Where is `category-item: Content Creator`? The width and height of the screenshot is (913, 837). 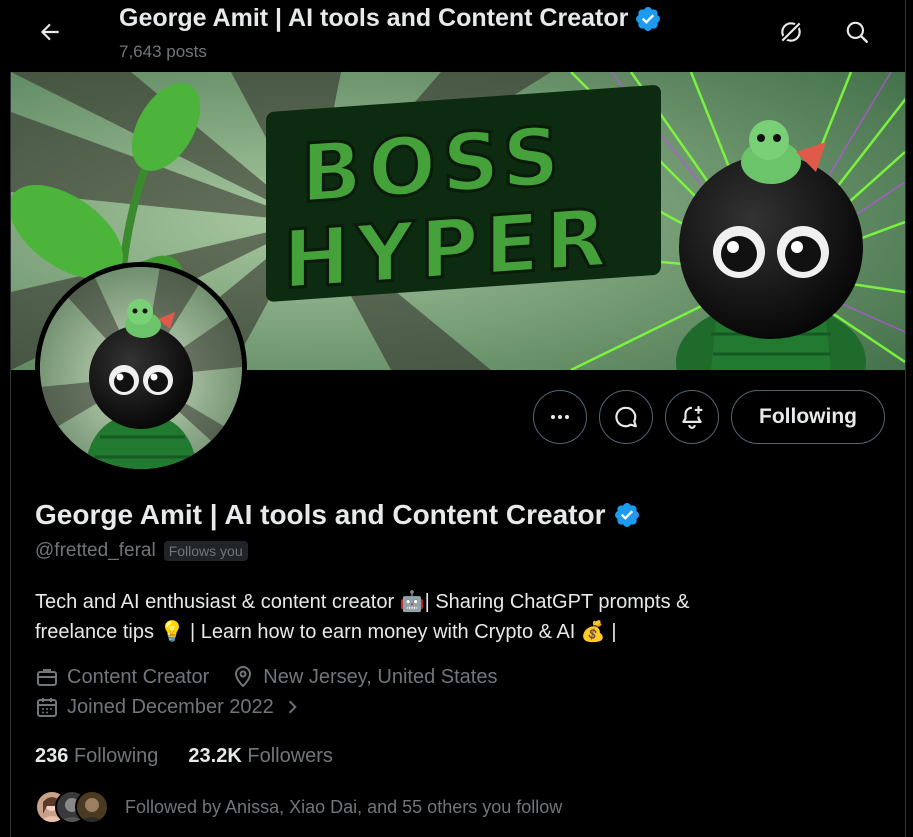 category-item: Content Creator is located at coordinates (122, 677).